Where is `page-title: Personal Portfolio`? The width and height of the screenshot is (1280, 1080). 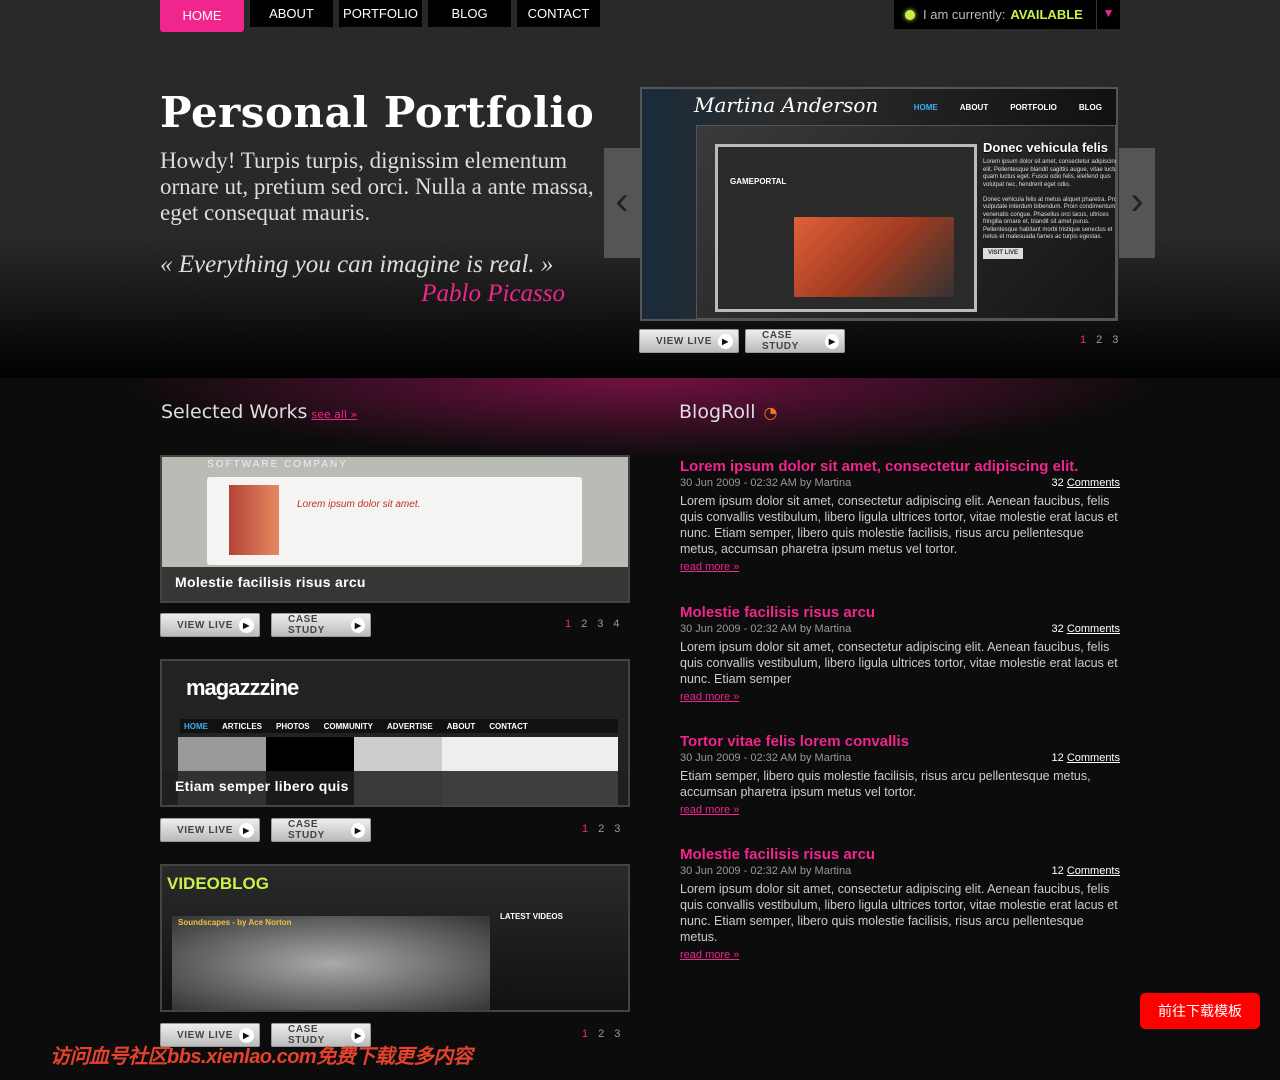
page-title: Personal Portfolio is located at coordinates (377, 112).